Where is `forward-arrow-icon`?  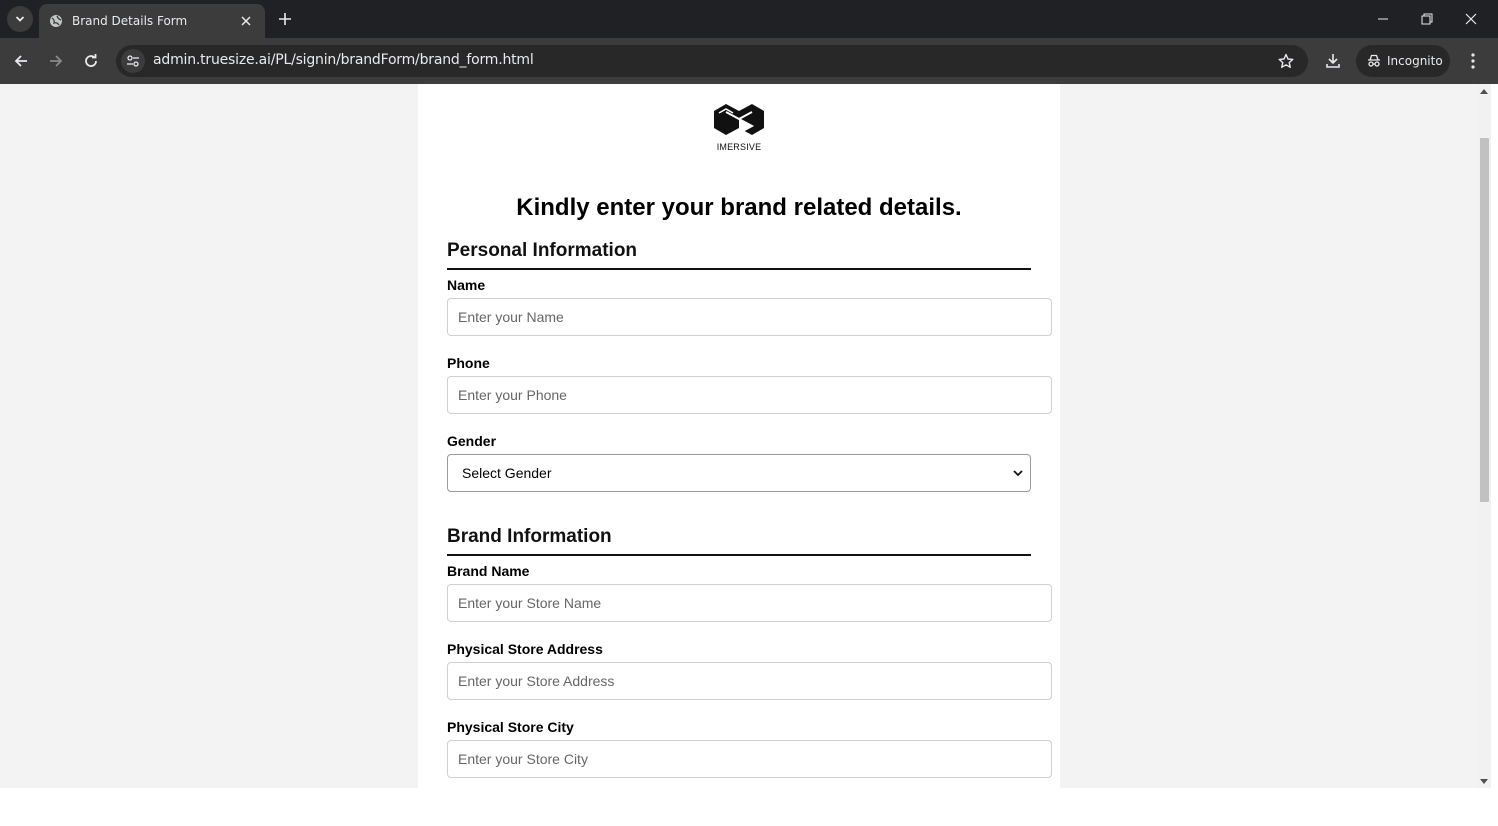
forward-arrow-icon is located at coordinates (56, 61).